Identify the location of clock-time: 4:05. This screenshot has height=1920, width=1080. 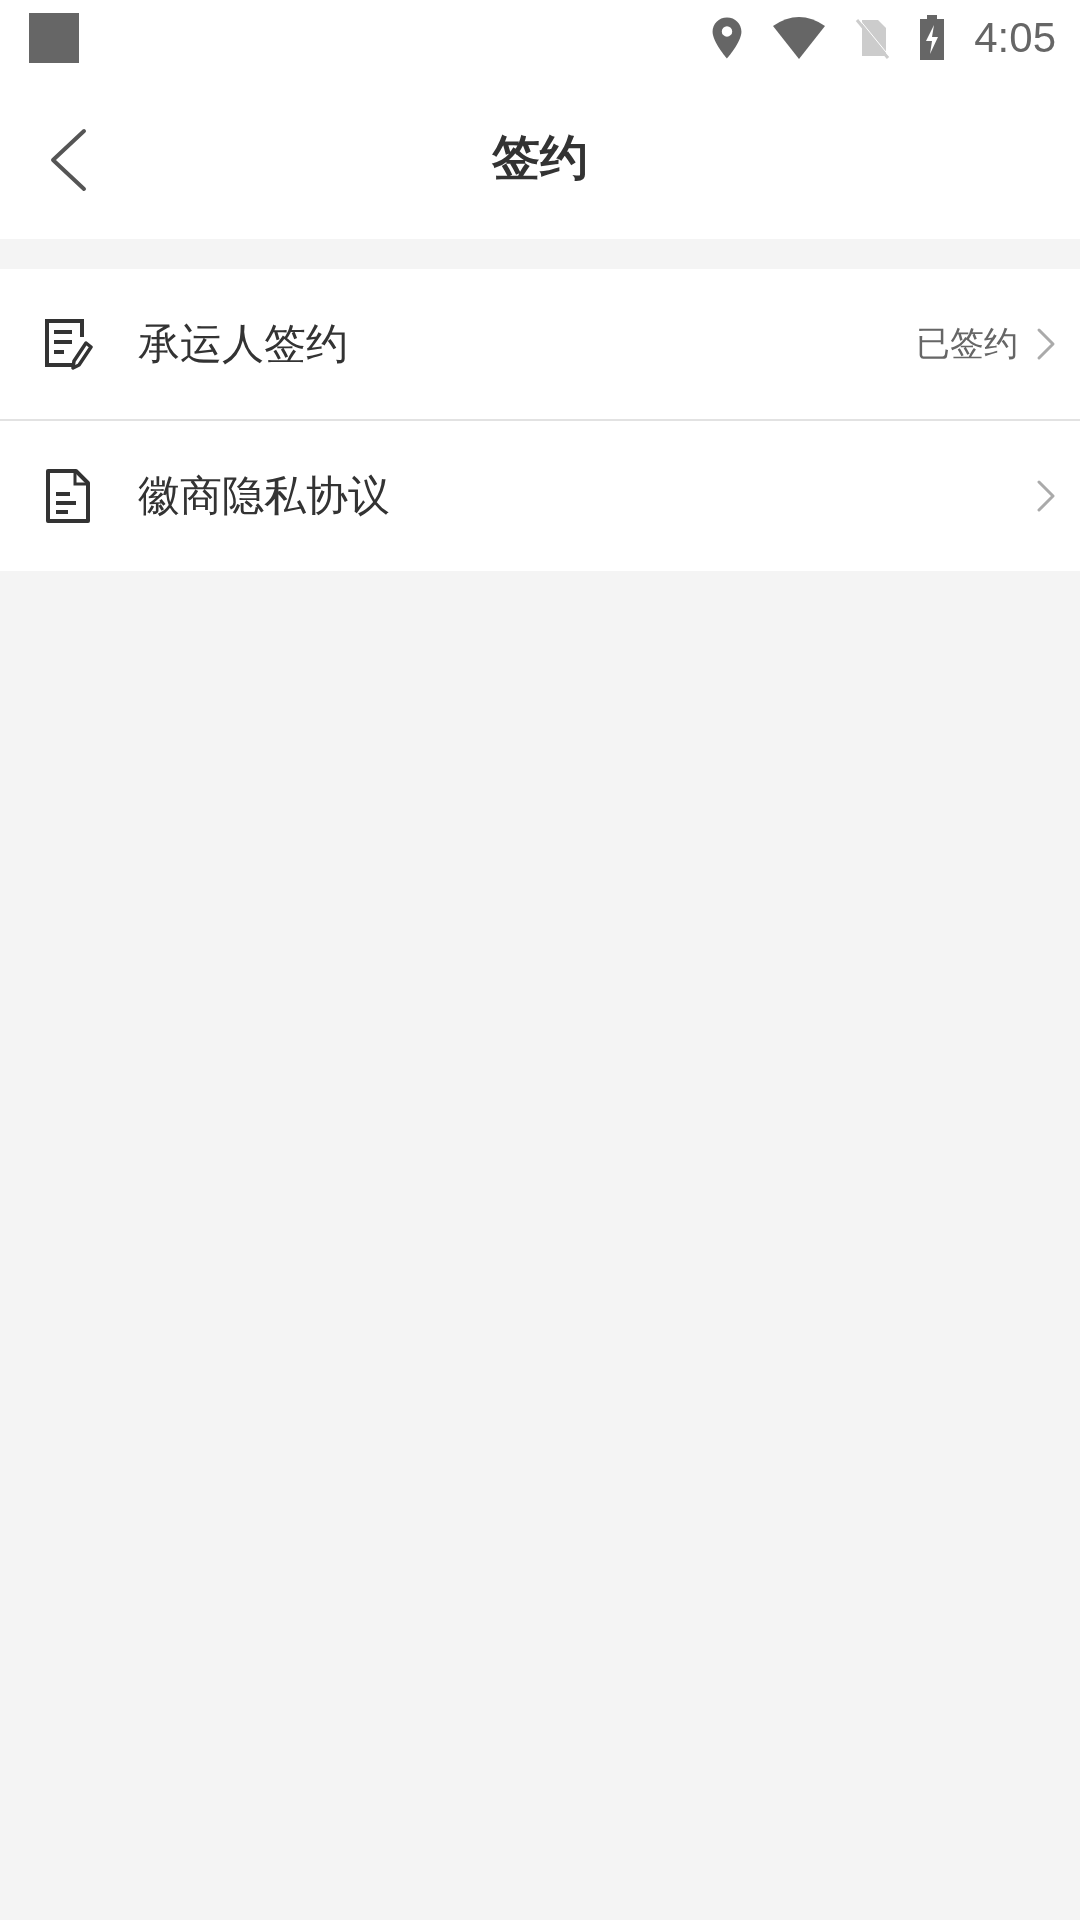
(1015, 38).